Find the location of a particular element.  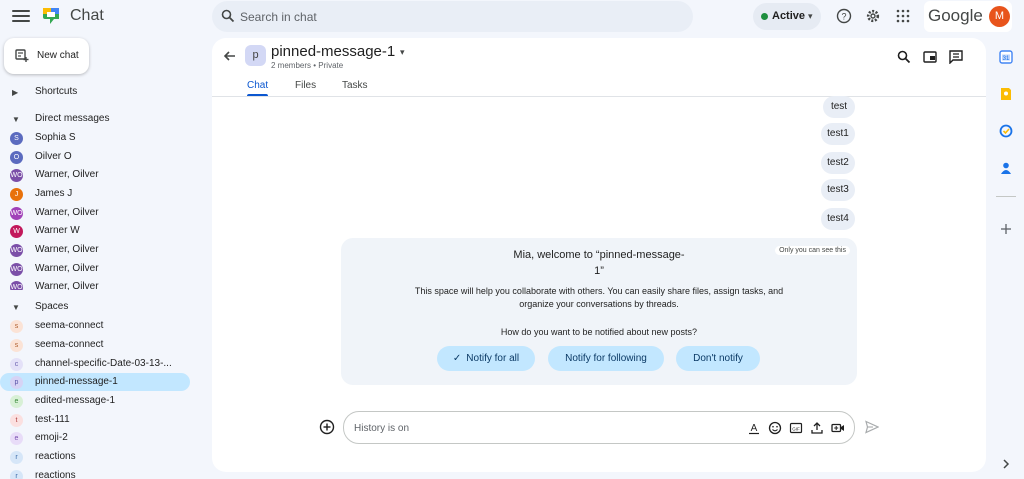

new-chat-button: New chat is located at coordinates (46, 56).